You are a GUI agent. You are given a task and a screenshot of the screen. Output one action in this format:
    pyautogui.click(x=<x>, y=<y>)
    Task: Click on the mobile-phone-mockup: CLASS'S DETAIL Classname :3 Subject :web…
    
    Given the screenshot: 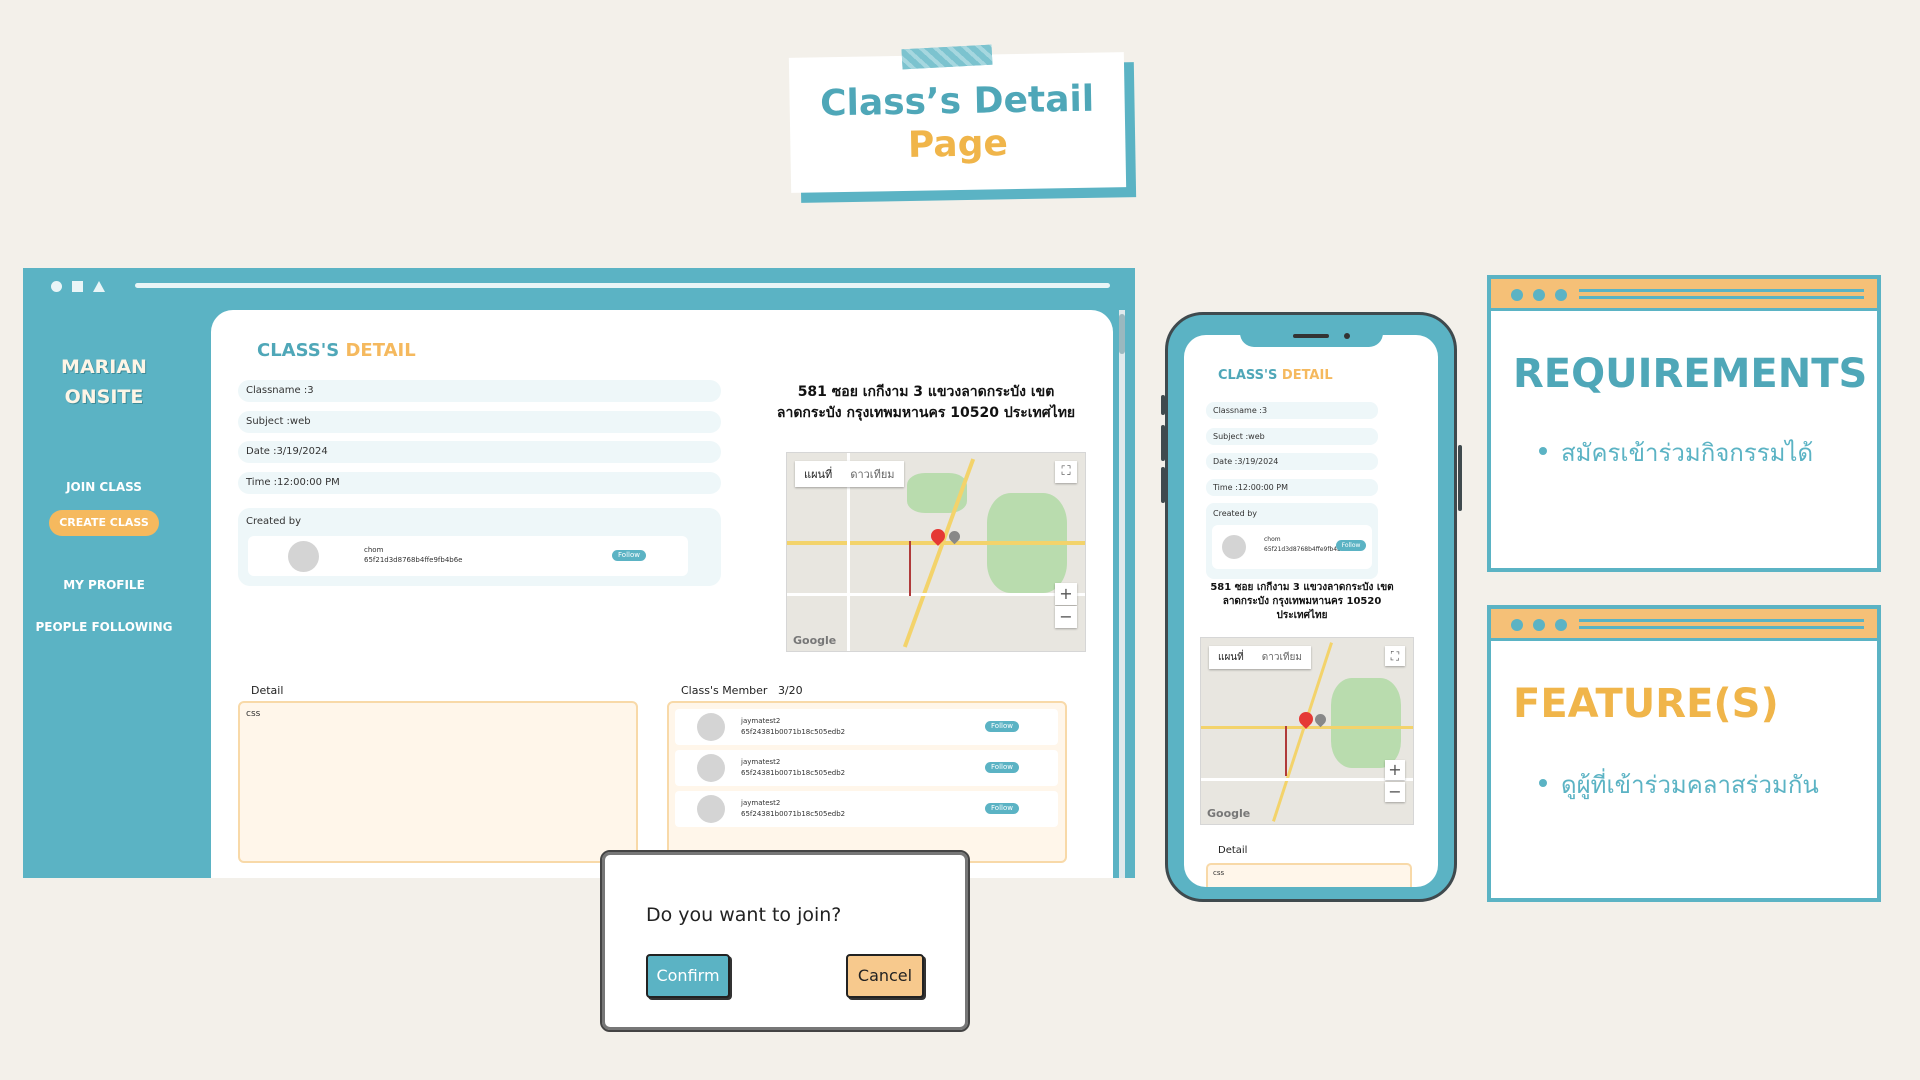 What is the action you would take?
    pyautogui.click(x=1311, y=607)
    